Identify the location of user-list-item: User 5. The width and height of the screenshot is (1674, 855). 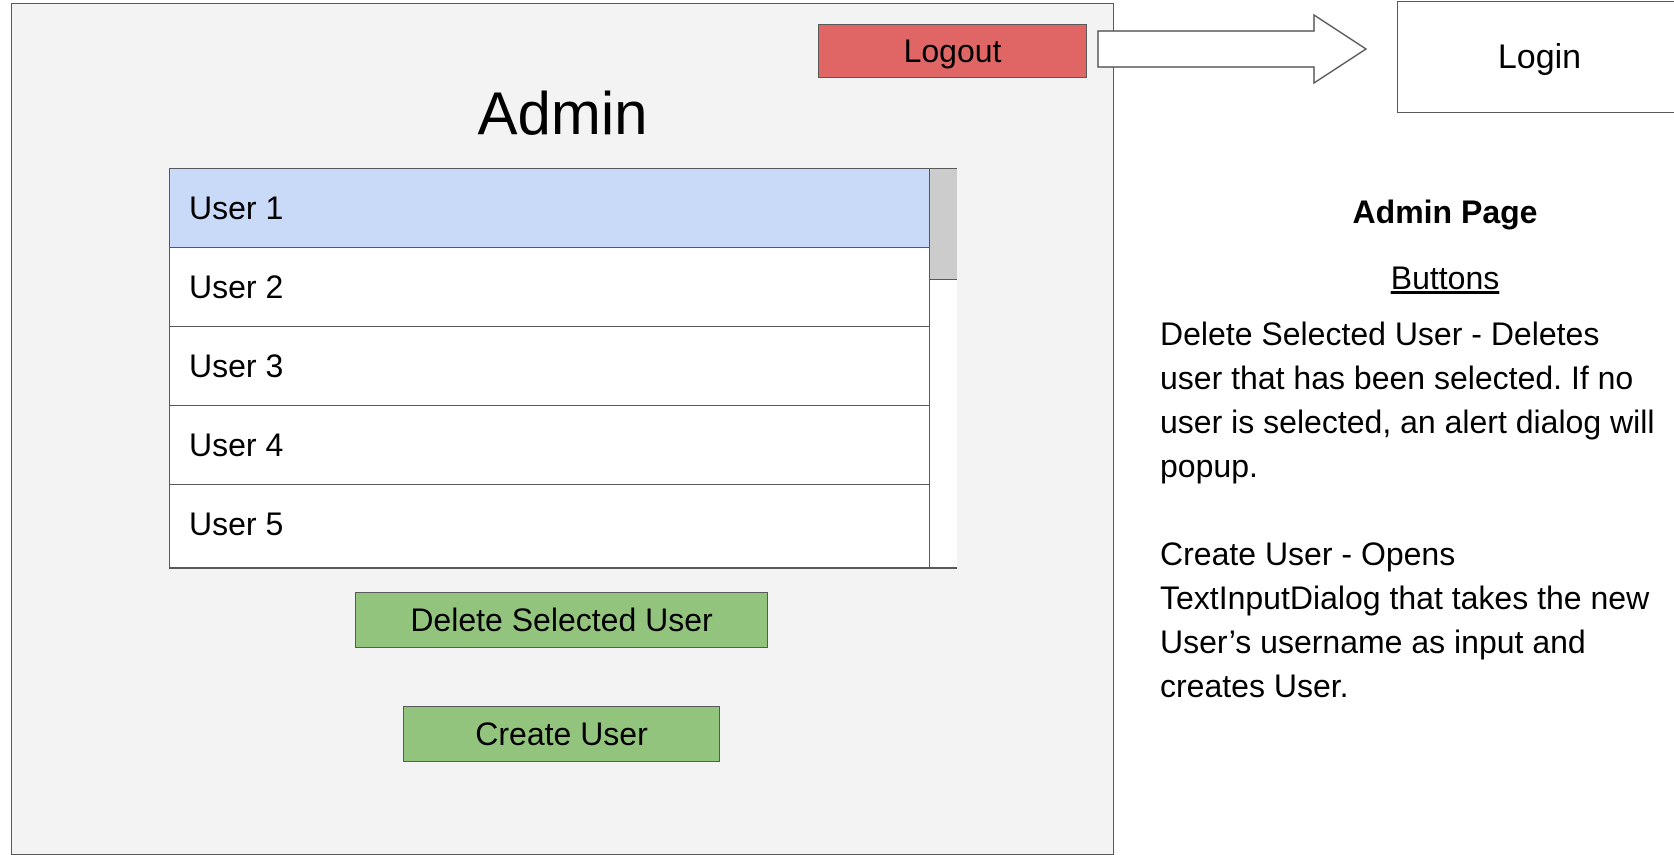
(549, 524).